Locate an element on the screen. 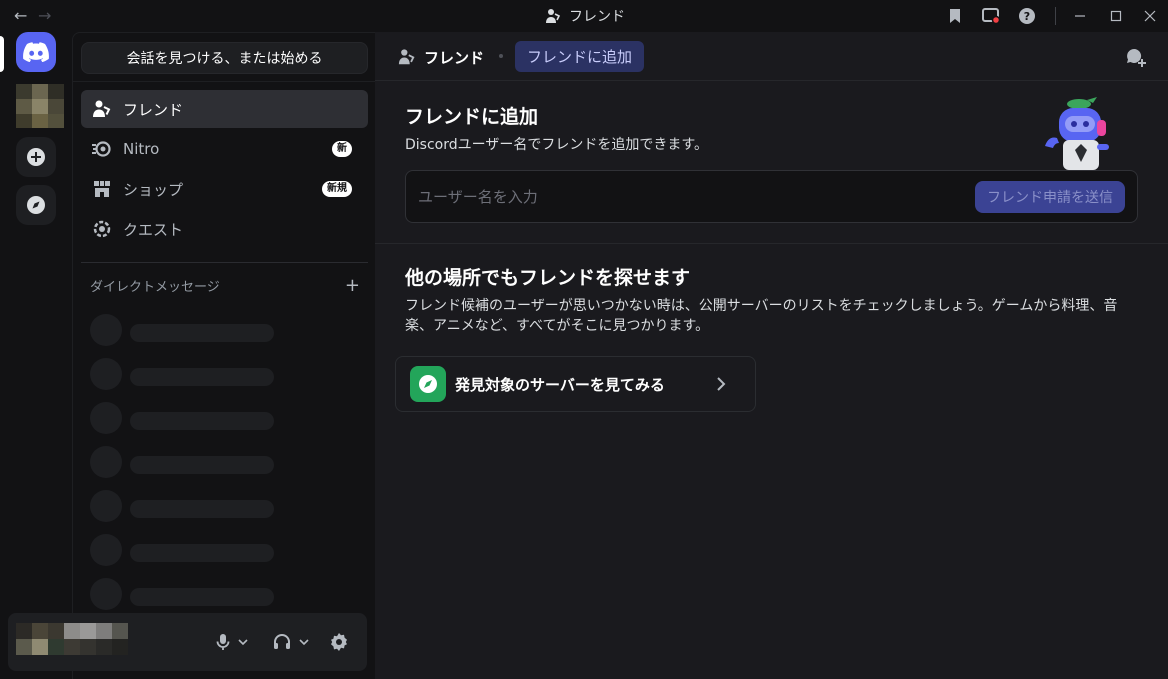  direct-messages-header: ダイレクトメッセージ + is located at coordinates (225, 285).